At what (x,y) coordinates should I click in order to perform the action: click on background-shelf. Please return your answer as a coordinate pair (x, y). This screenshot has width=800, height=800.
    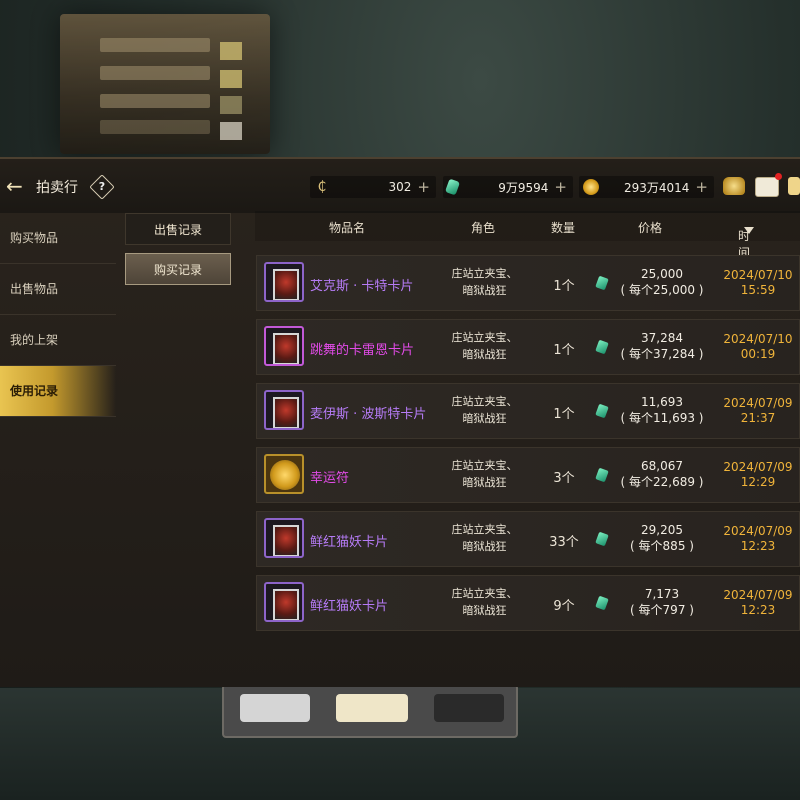
    Looking at the image, I should click on (165, 84).